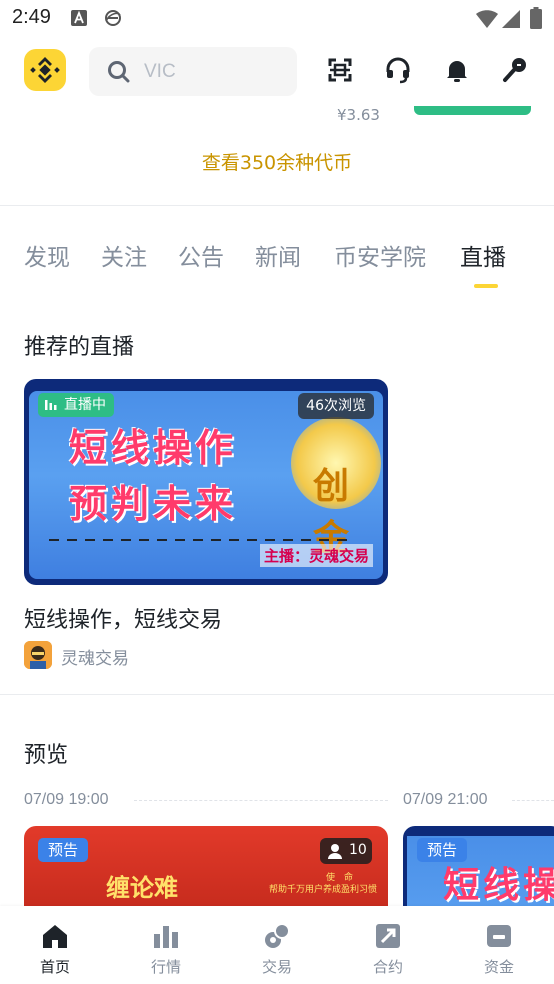 Image resolution: width=554 pixels, height=984 pixels. I want to click on top-bar: VIC, so click(277, 73).